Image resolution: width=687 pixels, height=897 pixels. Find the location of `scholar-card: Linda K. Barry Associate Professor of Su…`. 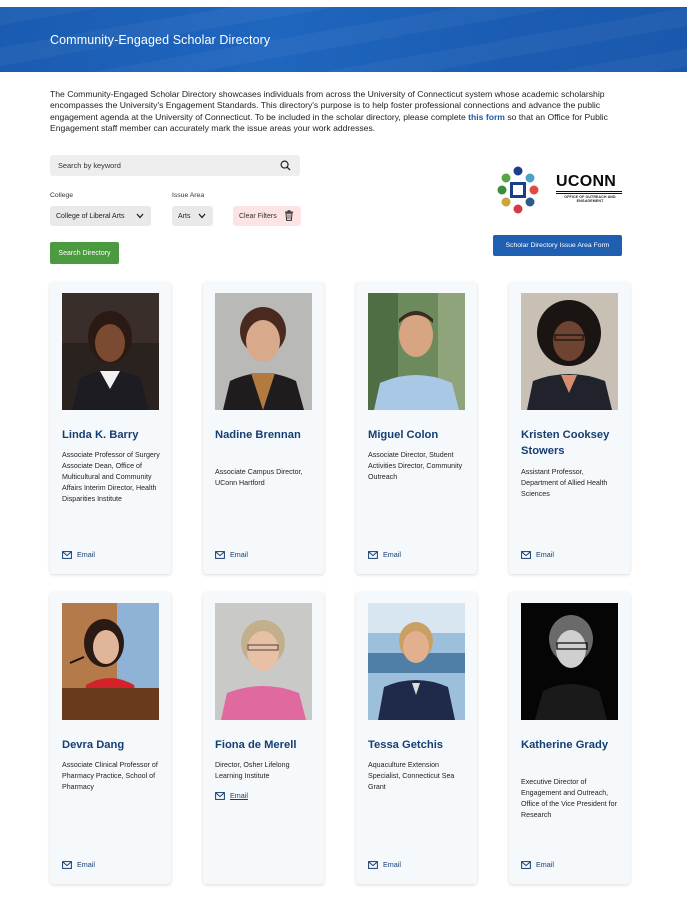

scholar-card: Linda K. Barry Associate Professor of Su… is located at coordinates (110, 428).